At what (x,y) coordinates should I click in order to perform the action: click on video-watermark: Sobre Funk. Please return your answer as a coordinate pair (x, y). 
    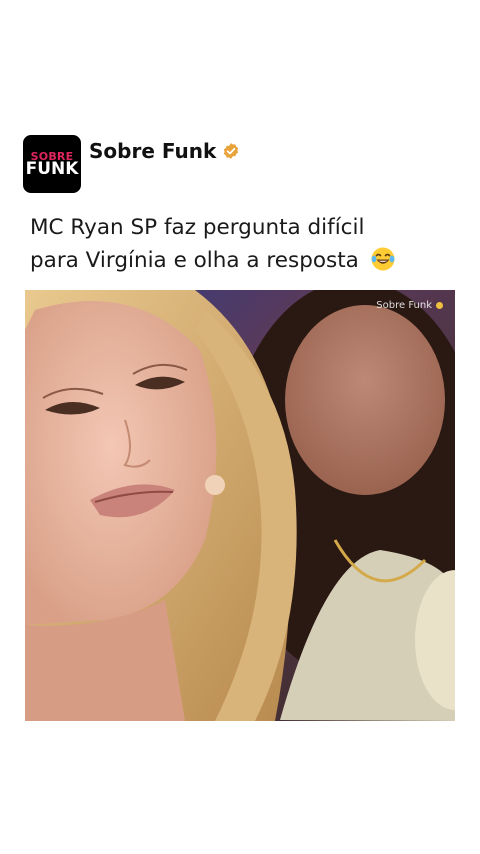
    Looking at the image, I should click on (409, 305).